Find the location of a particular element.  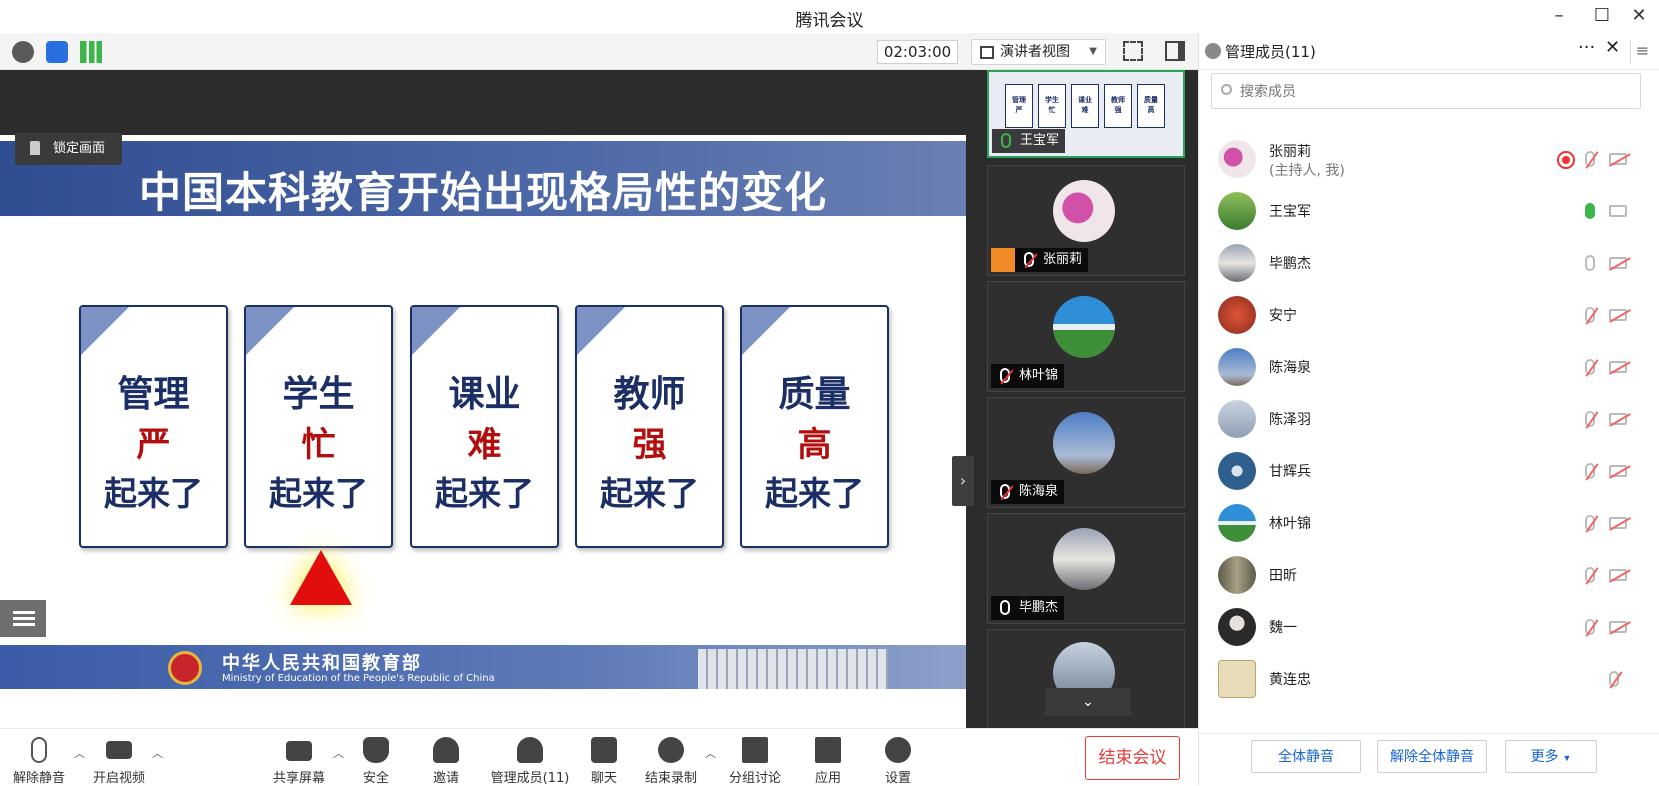

add-user-icon is located at coordinates (446, 750).